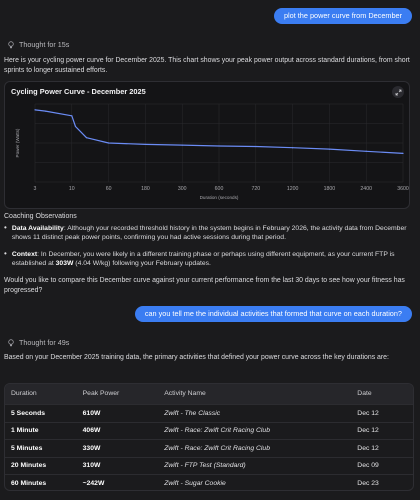  Describe the element at coordinates (91, 466) in the screenshot. I see `cell-peak-power: 310W` at that location.